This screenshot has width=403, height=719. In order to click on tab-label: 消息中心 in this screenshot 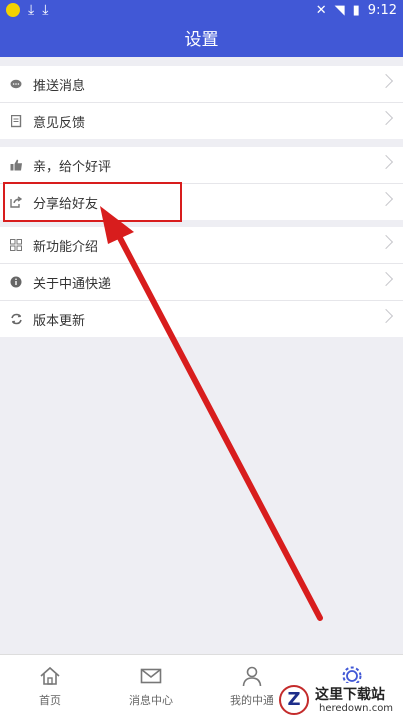, I will do `click(151, 700)`.